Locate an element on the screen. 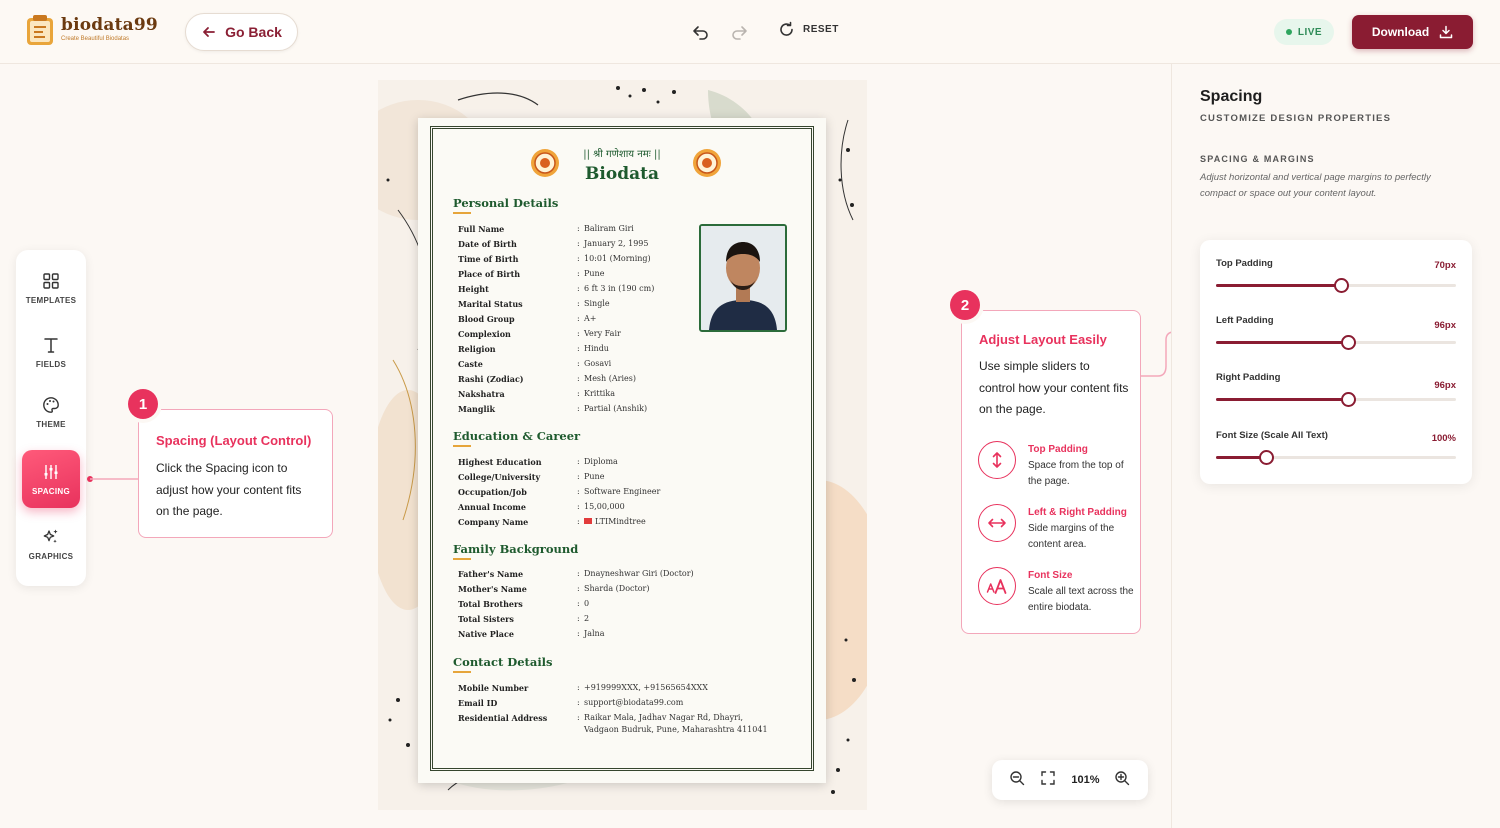 Image resolution: width=1500 pixels, height=828 pixels. row-value: Diploma is located at coordinates (601, 461).